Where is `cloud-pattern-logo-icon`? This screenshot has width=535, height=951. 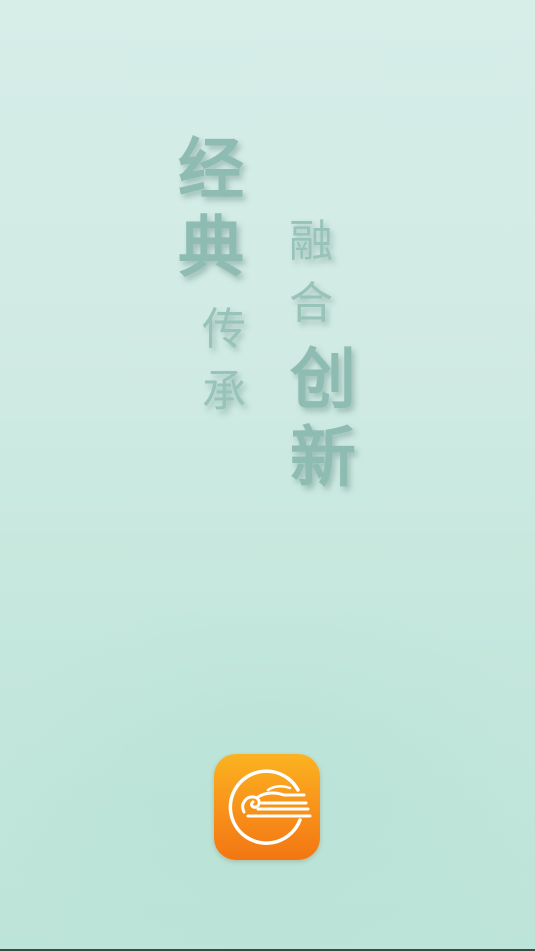
cloud-pattern-logo-icon is located at coordinates (270, 807).